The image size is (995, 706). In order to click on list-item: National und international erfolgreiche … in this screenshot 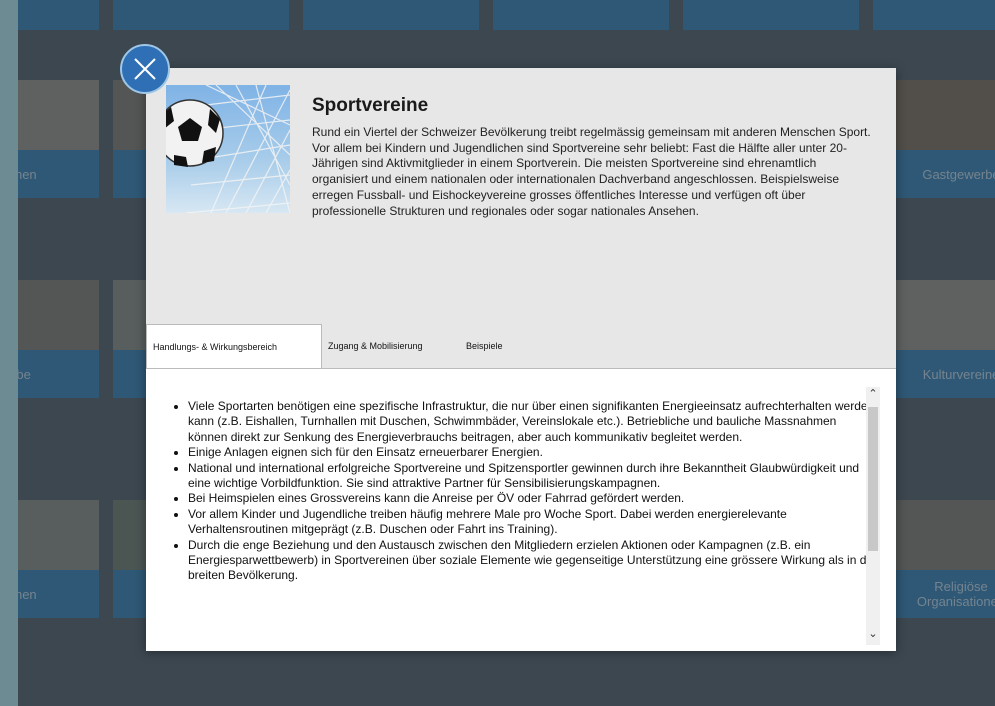, I will do `click(533, 476)`.